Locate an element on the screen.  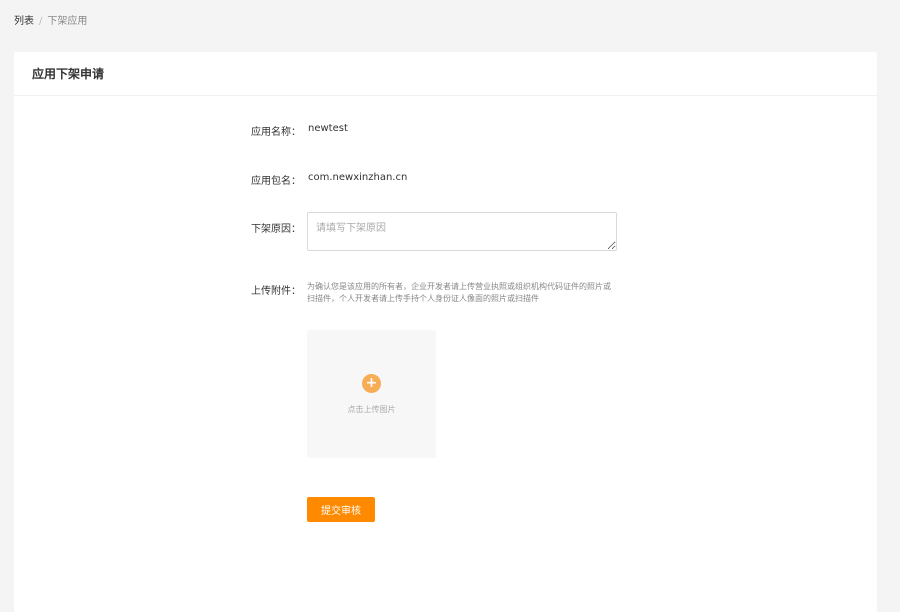
app-name-value: newtest is located at coordinates (328, 128).